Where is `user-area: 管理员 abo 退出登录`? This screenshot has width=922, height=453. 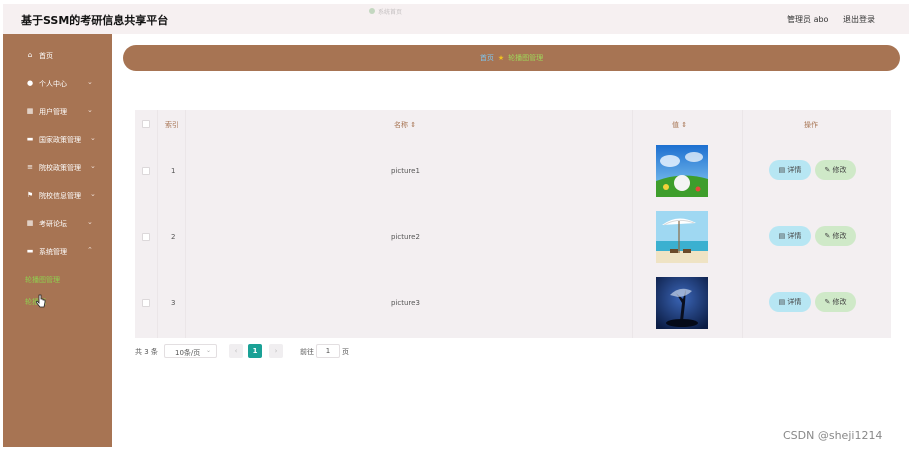
user-area: 管理员 abo 退出登录 is located at coordinates (831, 19).